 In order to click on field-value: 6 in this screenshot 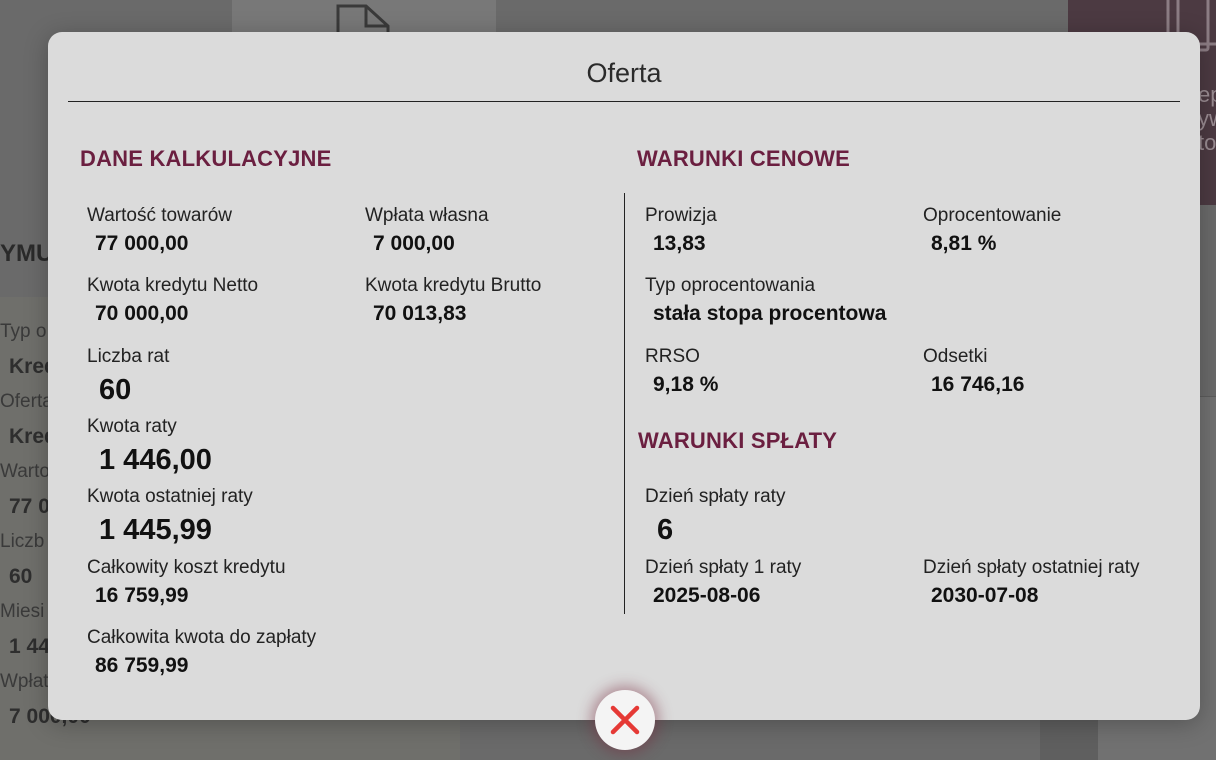, I will do `click(665, 530)`.